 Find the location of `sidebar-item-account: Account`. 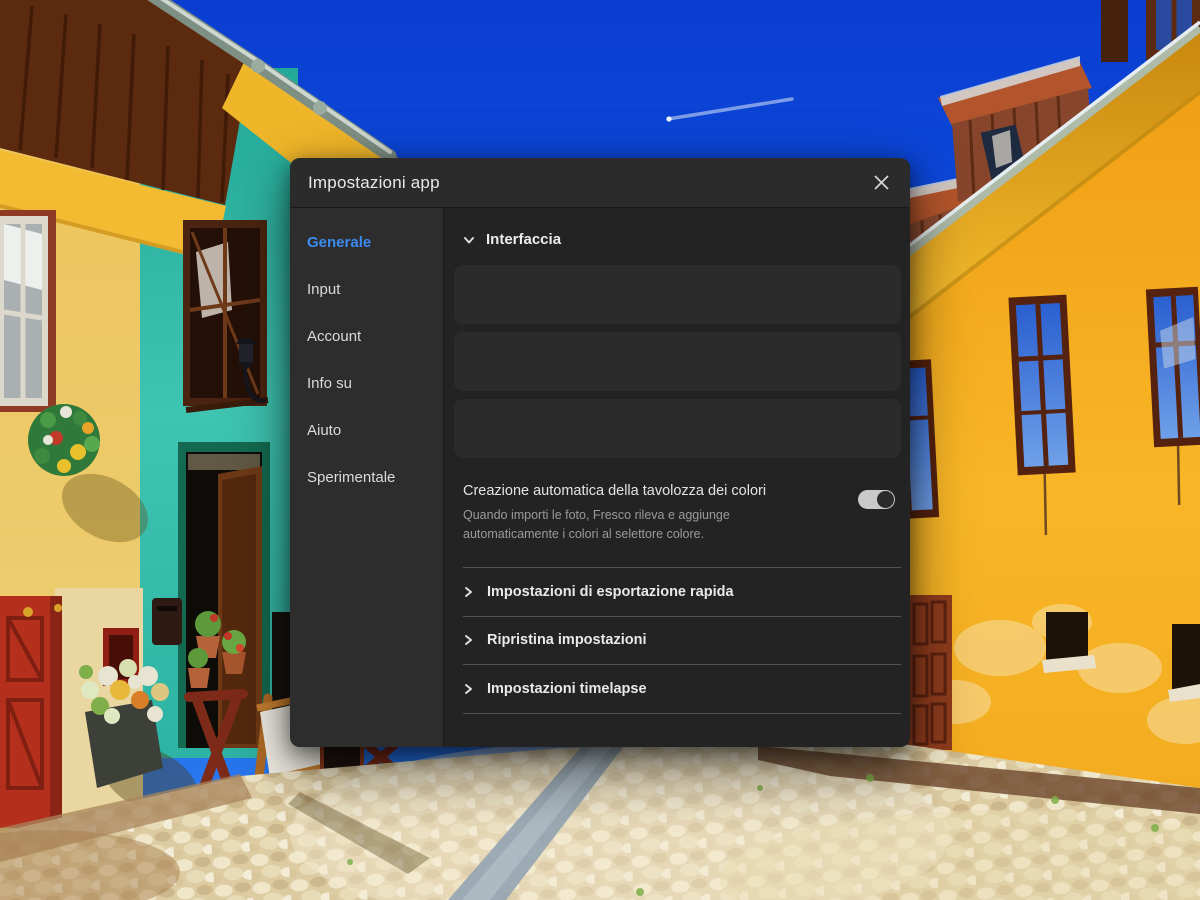

sidebar-item-account: Account is located at coordinates (366, 336).